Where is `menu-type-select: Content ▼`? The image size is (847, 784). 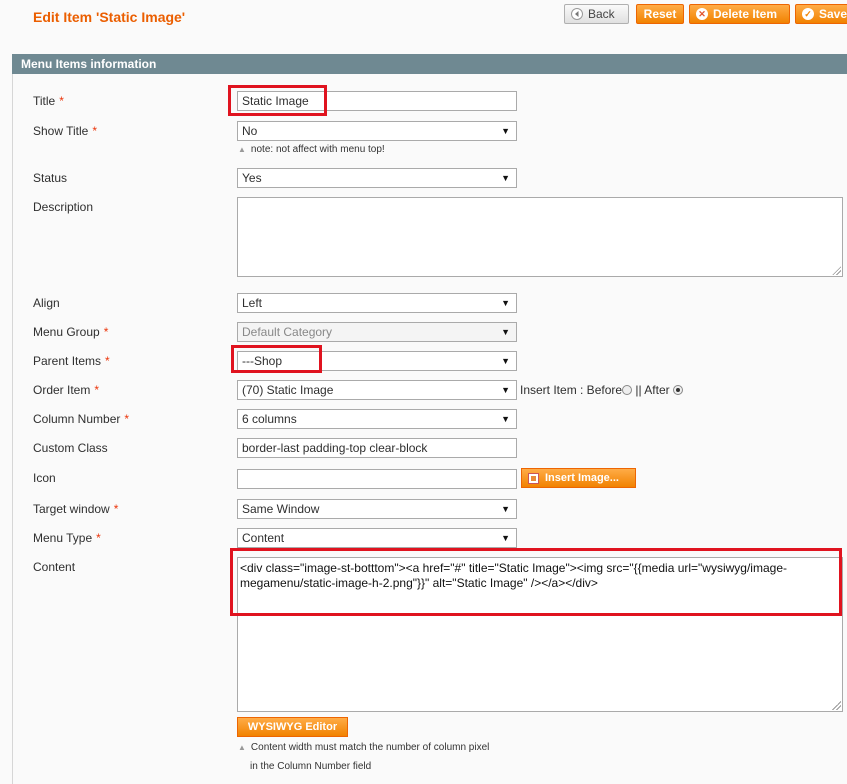 menu-type-select: Content ▼ is located at coordinates (377, 538).